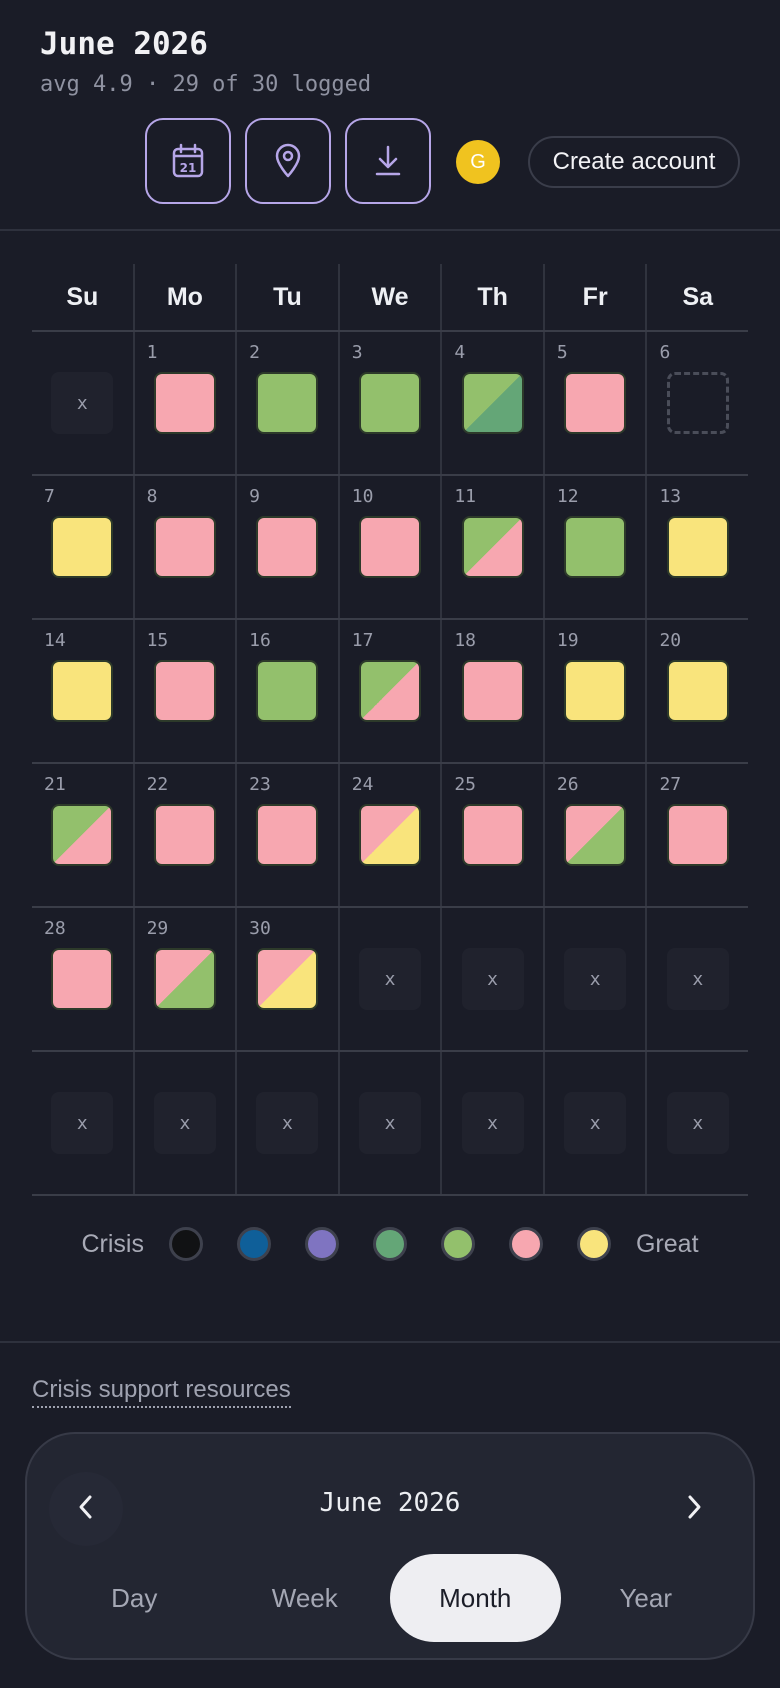  I want to click on day-cell: 11, so click(493, 547).